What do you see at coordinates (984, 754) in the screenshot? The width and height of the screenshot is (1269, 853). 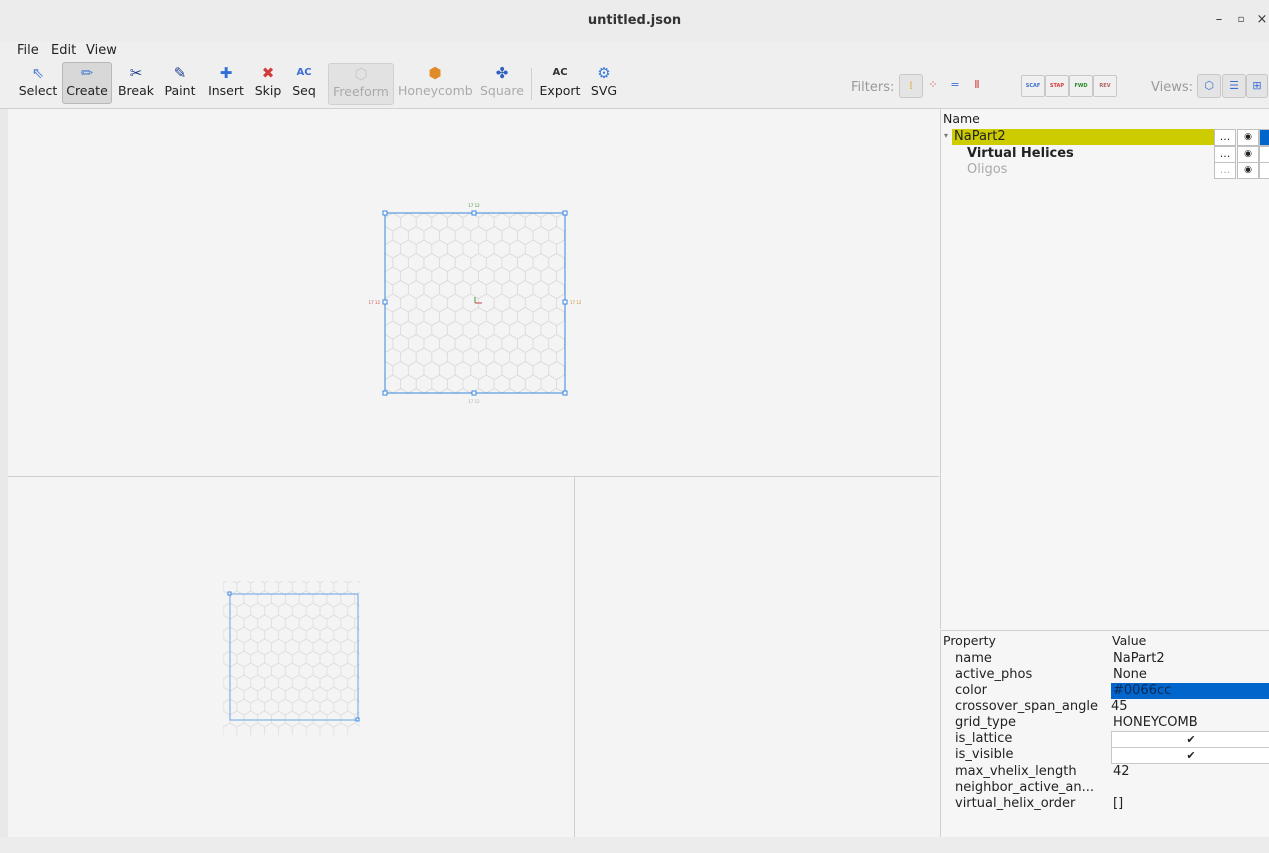 I see `property-key: is_visible` at bounding box center [984, 754].